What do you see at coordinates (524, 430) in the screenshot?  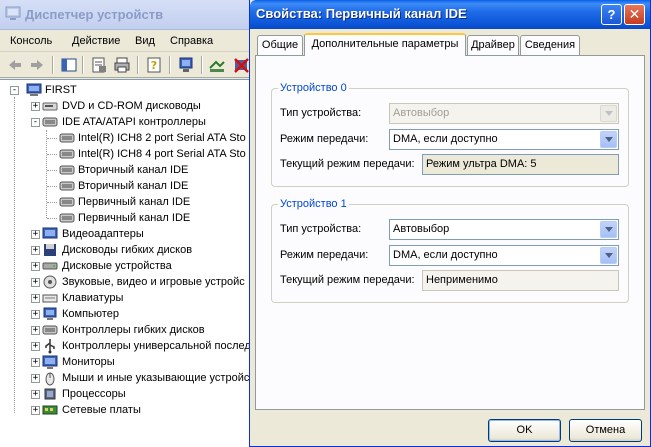 I see `ok-button: OK` at bounding box center [524, 430].